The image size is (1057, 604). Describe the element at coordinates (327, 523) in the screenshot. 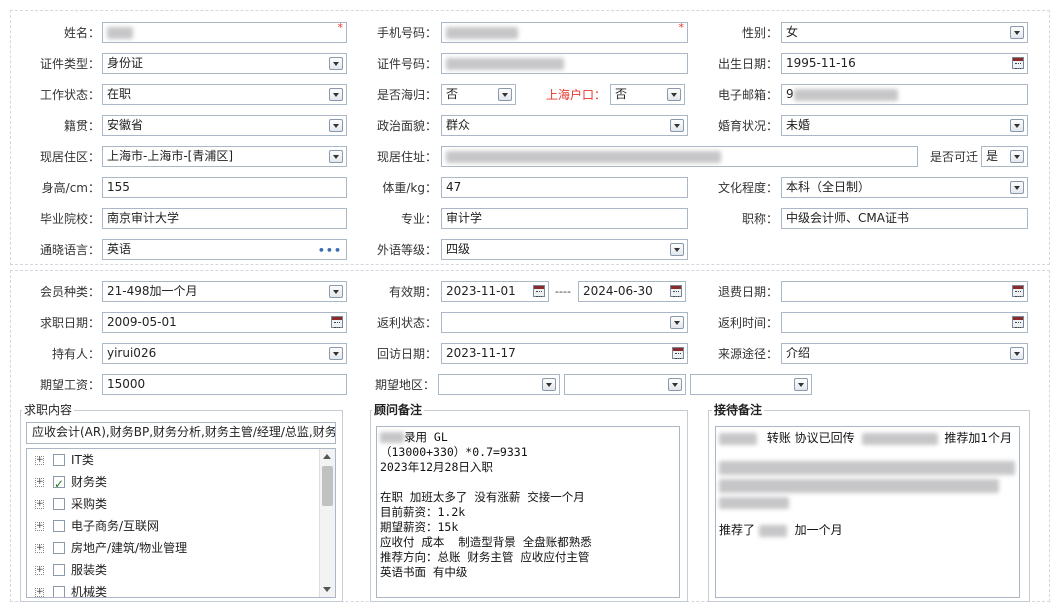

I see `tree-scrollbar` at that location.